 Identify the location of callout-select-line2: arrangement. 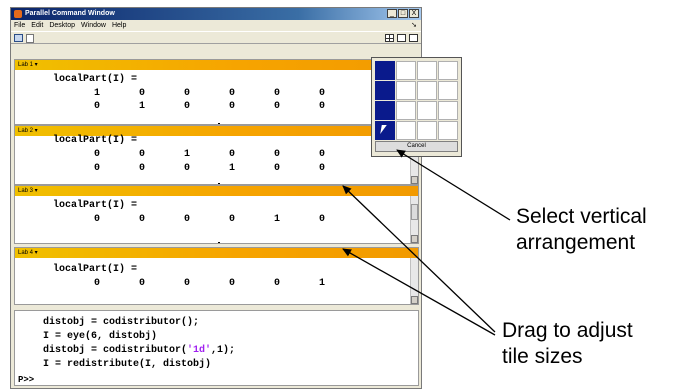
(576, 242).